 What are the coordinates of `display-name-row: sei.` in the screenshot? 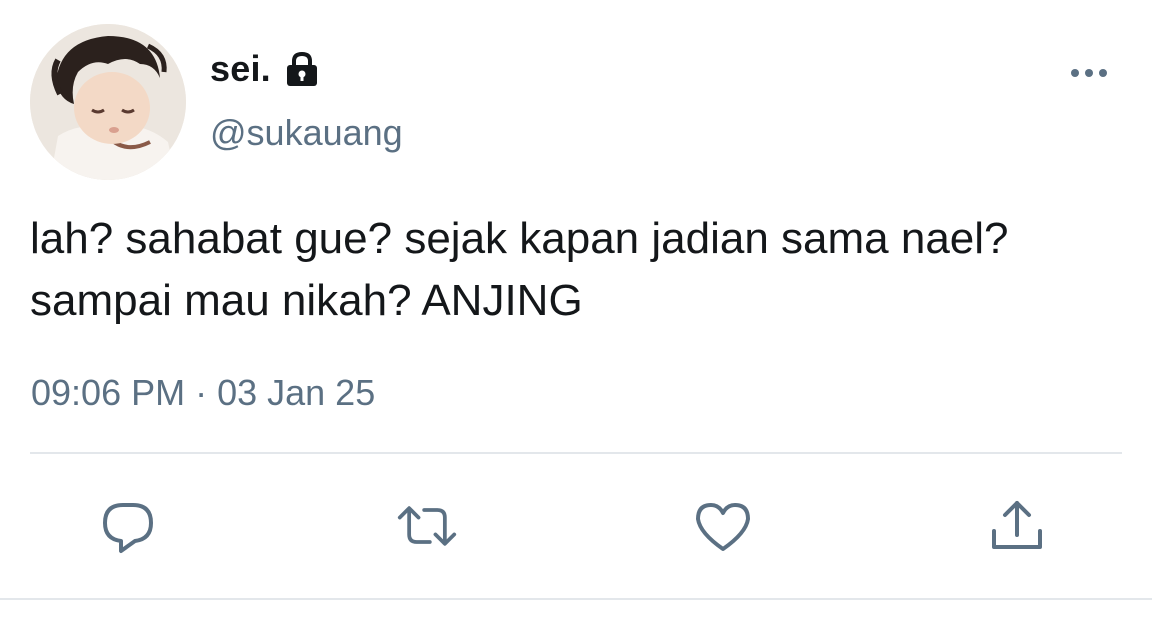 It's located at (265, 69).